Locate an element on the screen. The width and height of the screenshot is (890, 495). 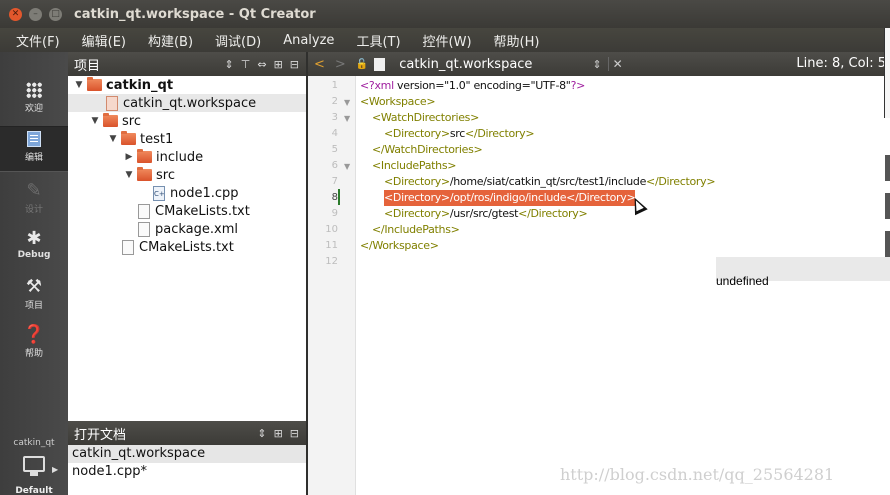
line-number: 11 is located at coordinates (331, 245).